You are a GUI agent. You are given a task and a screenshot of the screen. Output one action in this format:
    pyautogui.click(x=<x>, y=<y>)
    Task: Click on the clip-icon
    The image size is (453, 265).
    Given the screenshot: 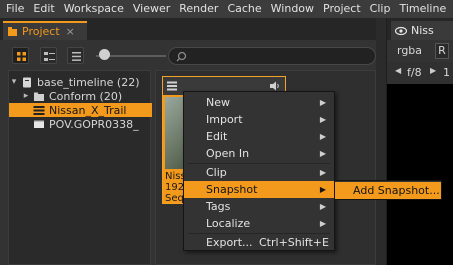 What is the action you would take?
    pyautogui.click(x=39, y=124)
    